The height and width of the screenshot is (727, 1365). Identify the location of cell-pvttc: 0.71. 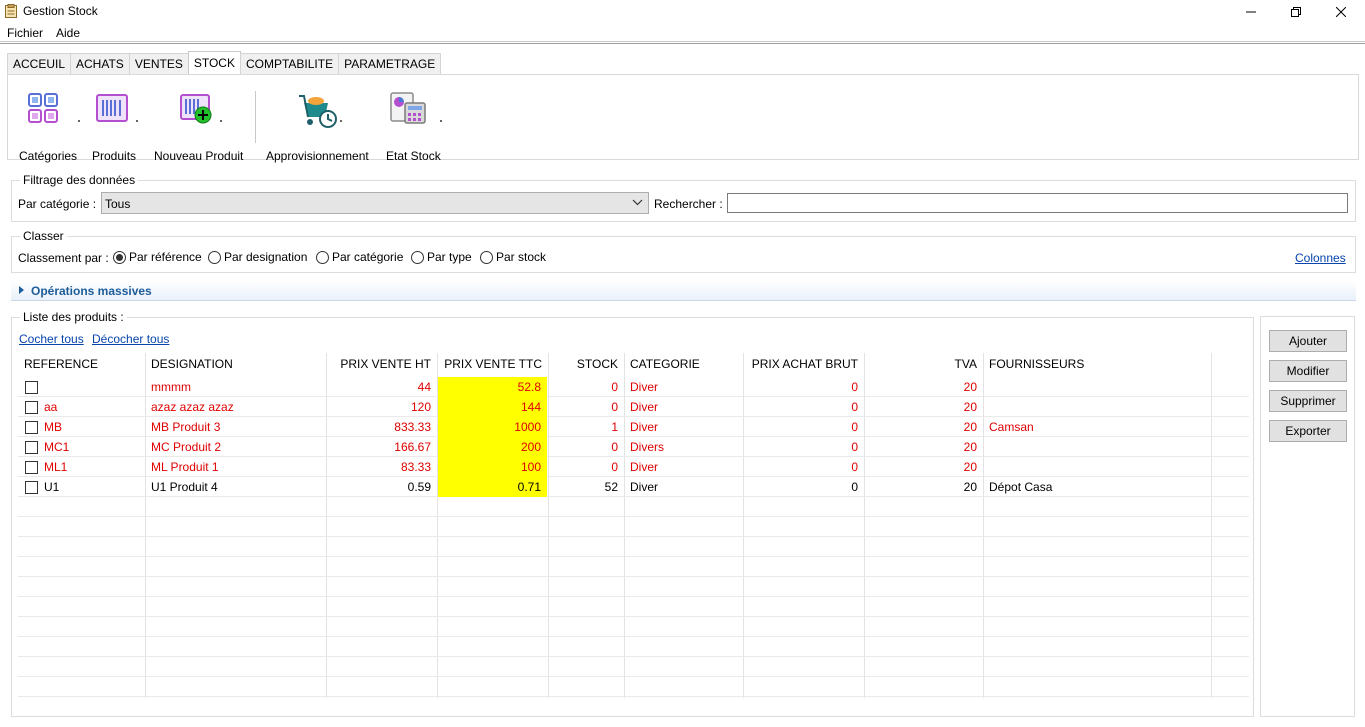
(492, 487).